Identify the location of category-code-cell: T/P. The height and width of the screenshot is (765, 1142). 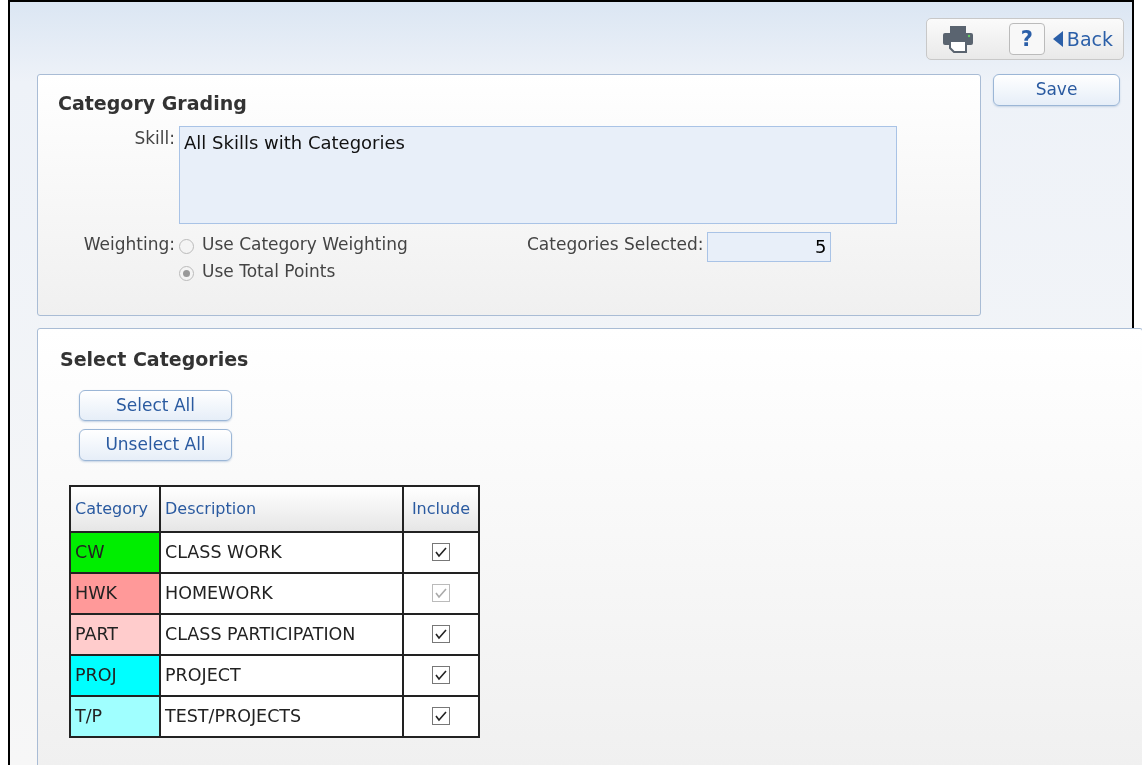
(115, 716).